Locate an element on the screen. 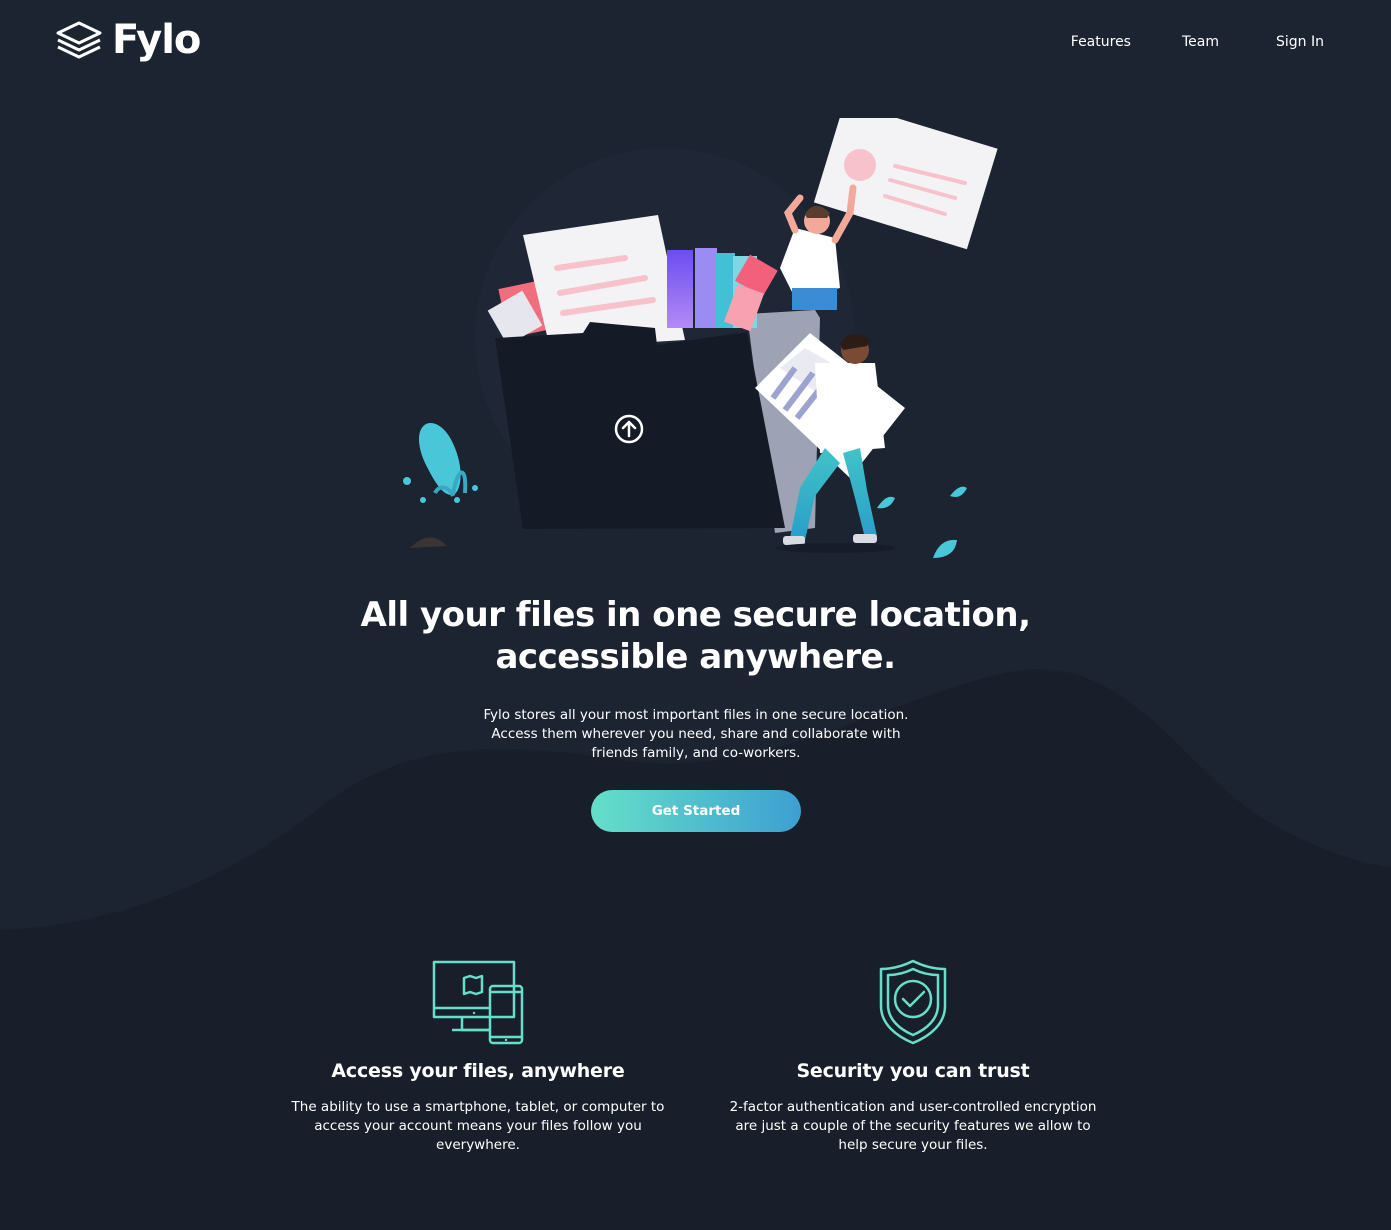 The width and height of the screenshot is (1391, 1230). shield-check-icon is located at coordinates (913, 1002).